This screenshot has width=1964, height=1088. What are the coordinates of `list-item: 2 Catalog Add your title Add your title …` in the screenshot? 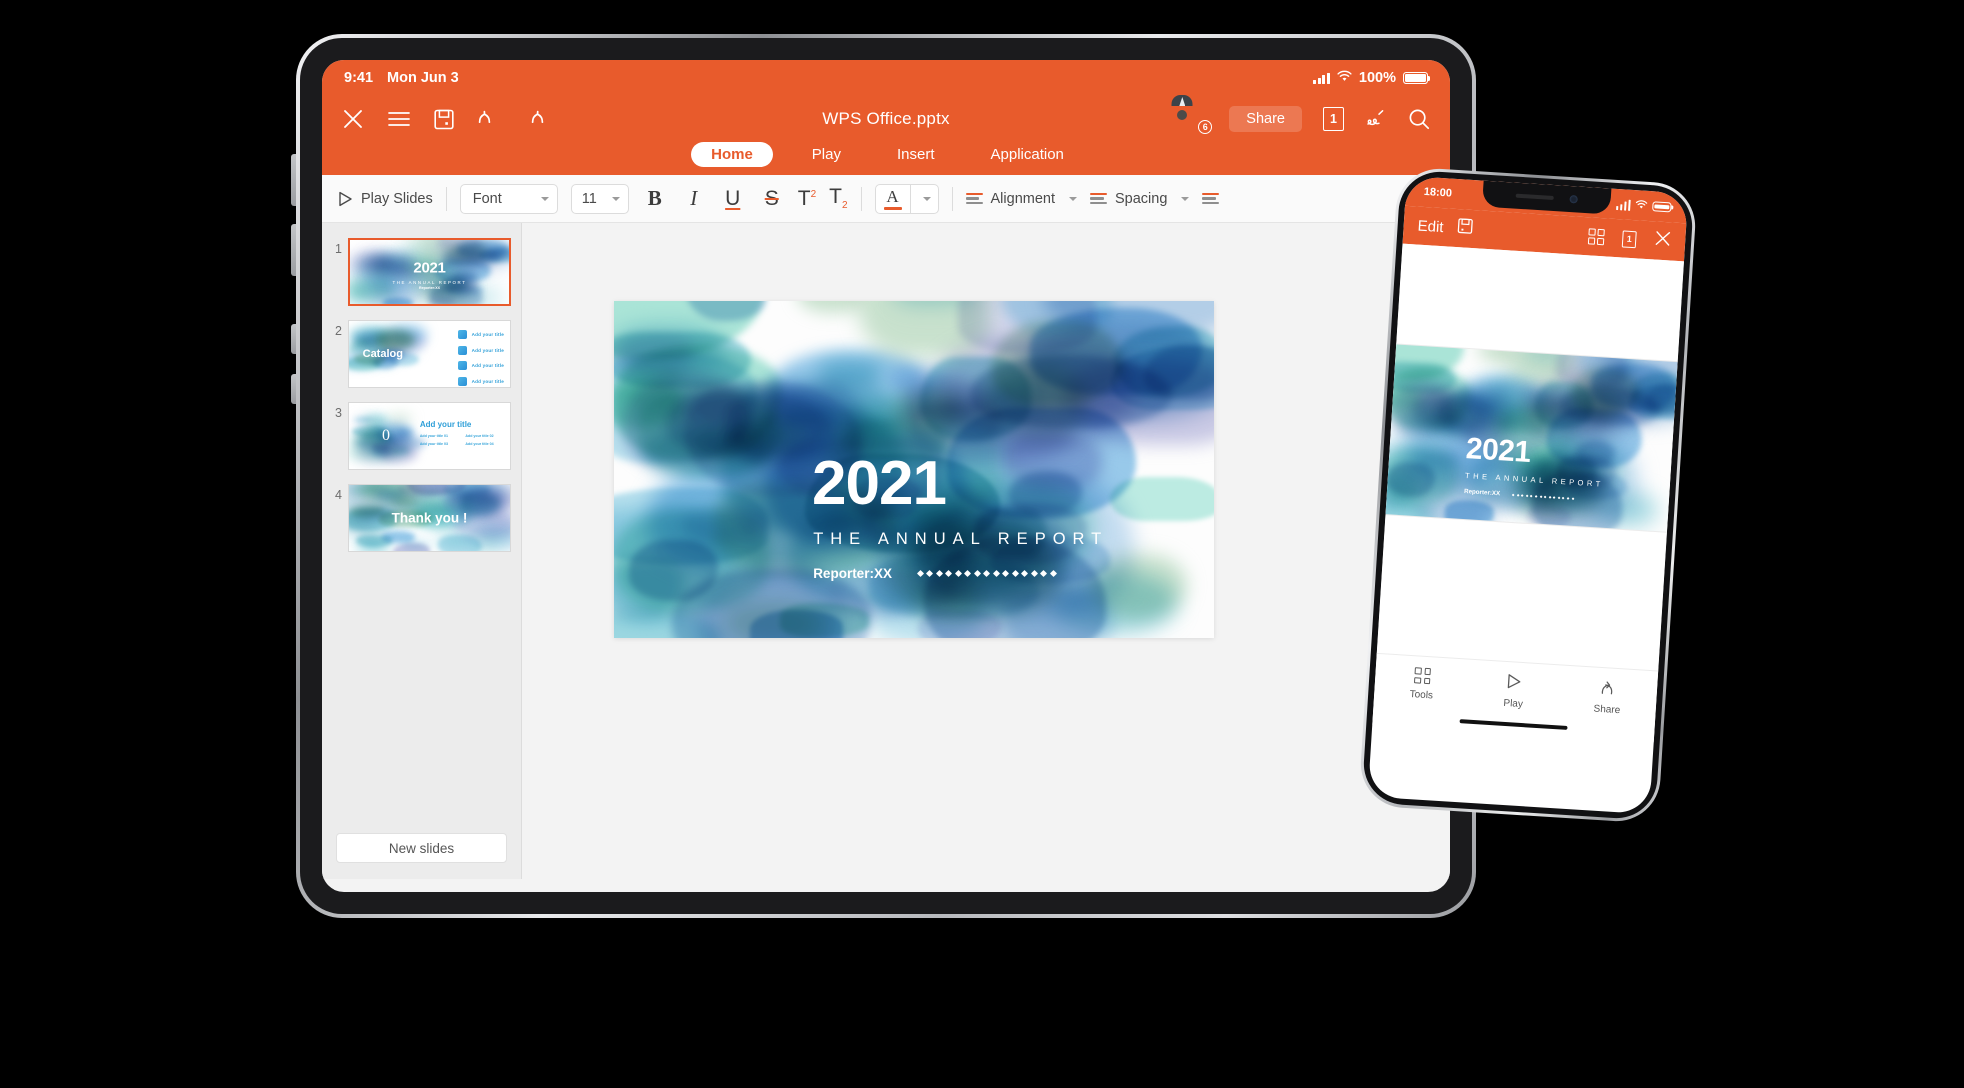 It's located at (421, 354).